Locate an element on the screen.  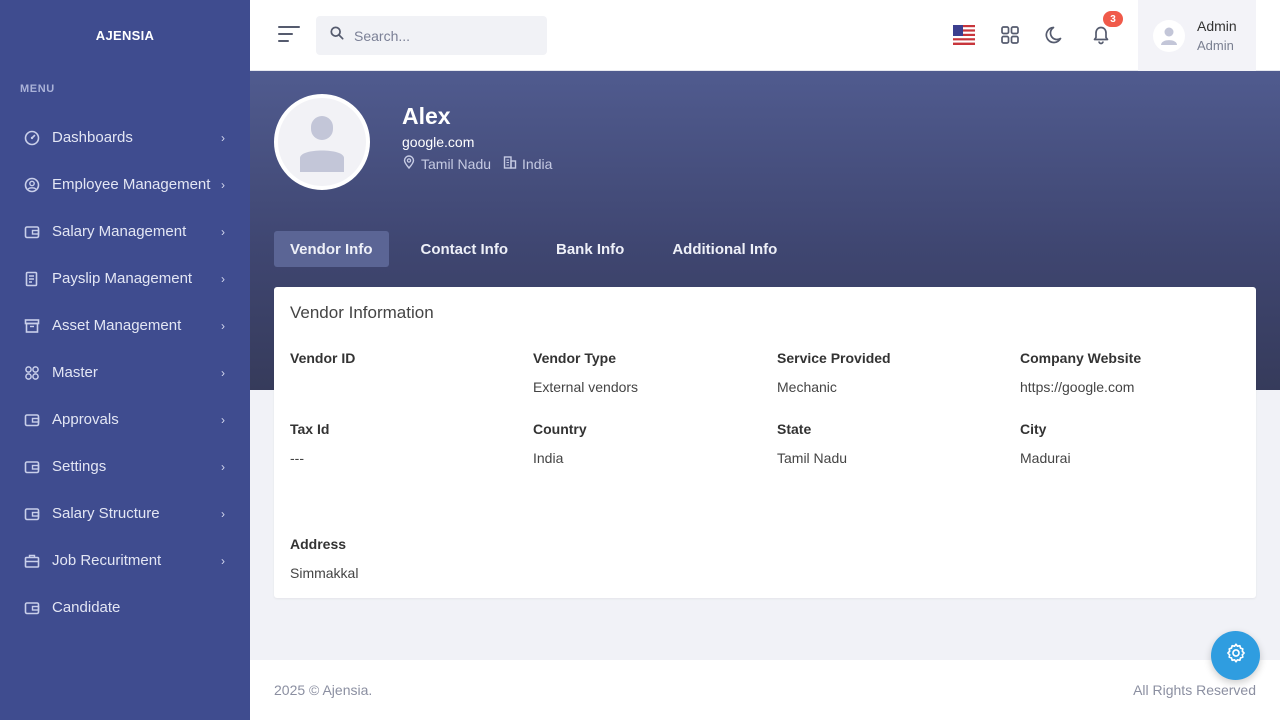
search-input is located at coordinates (444, 35).